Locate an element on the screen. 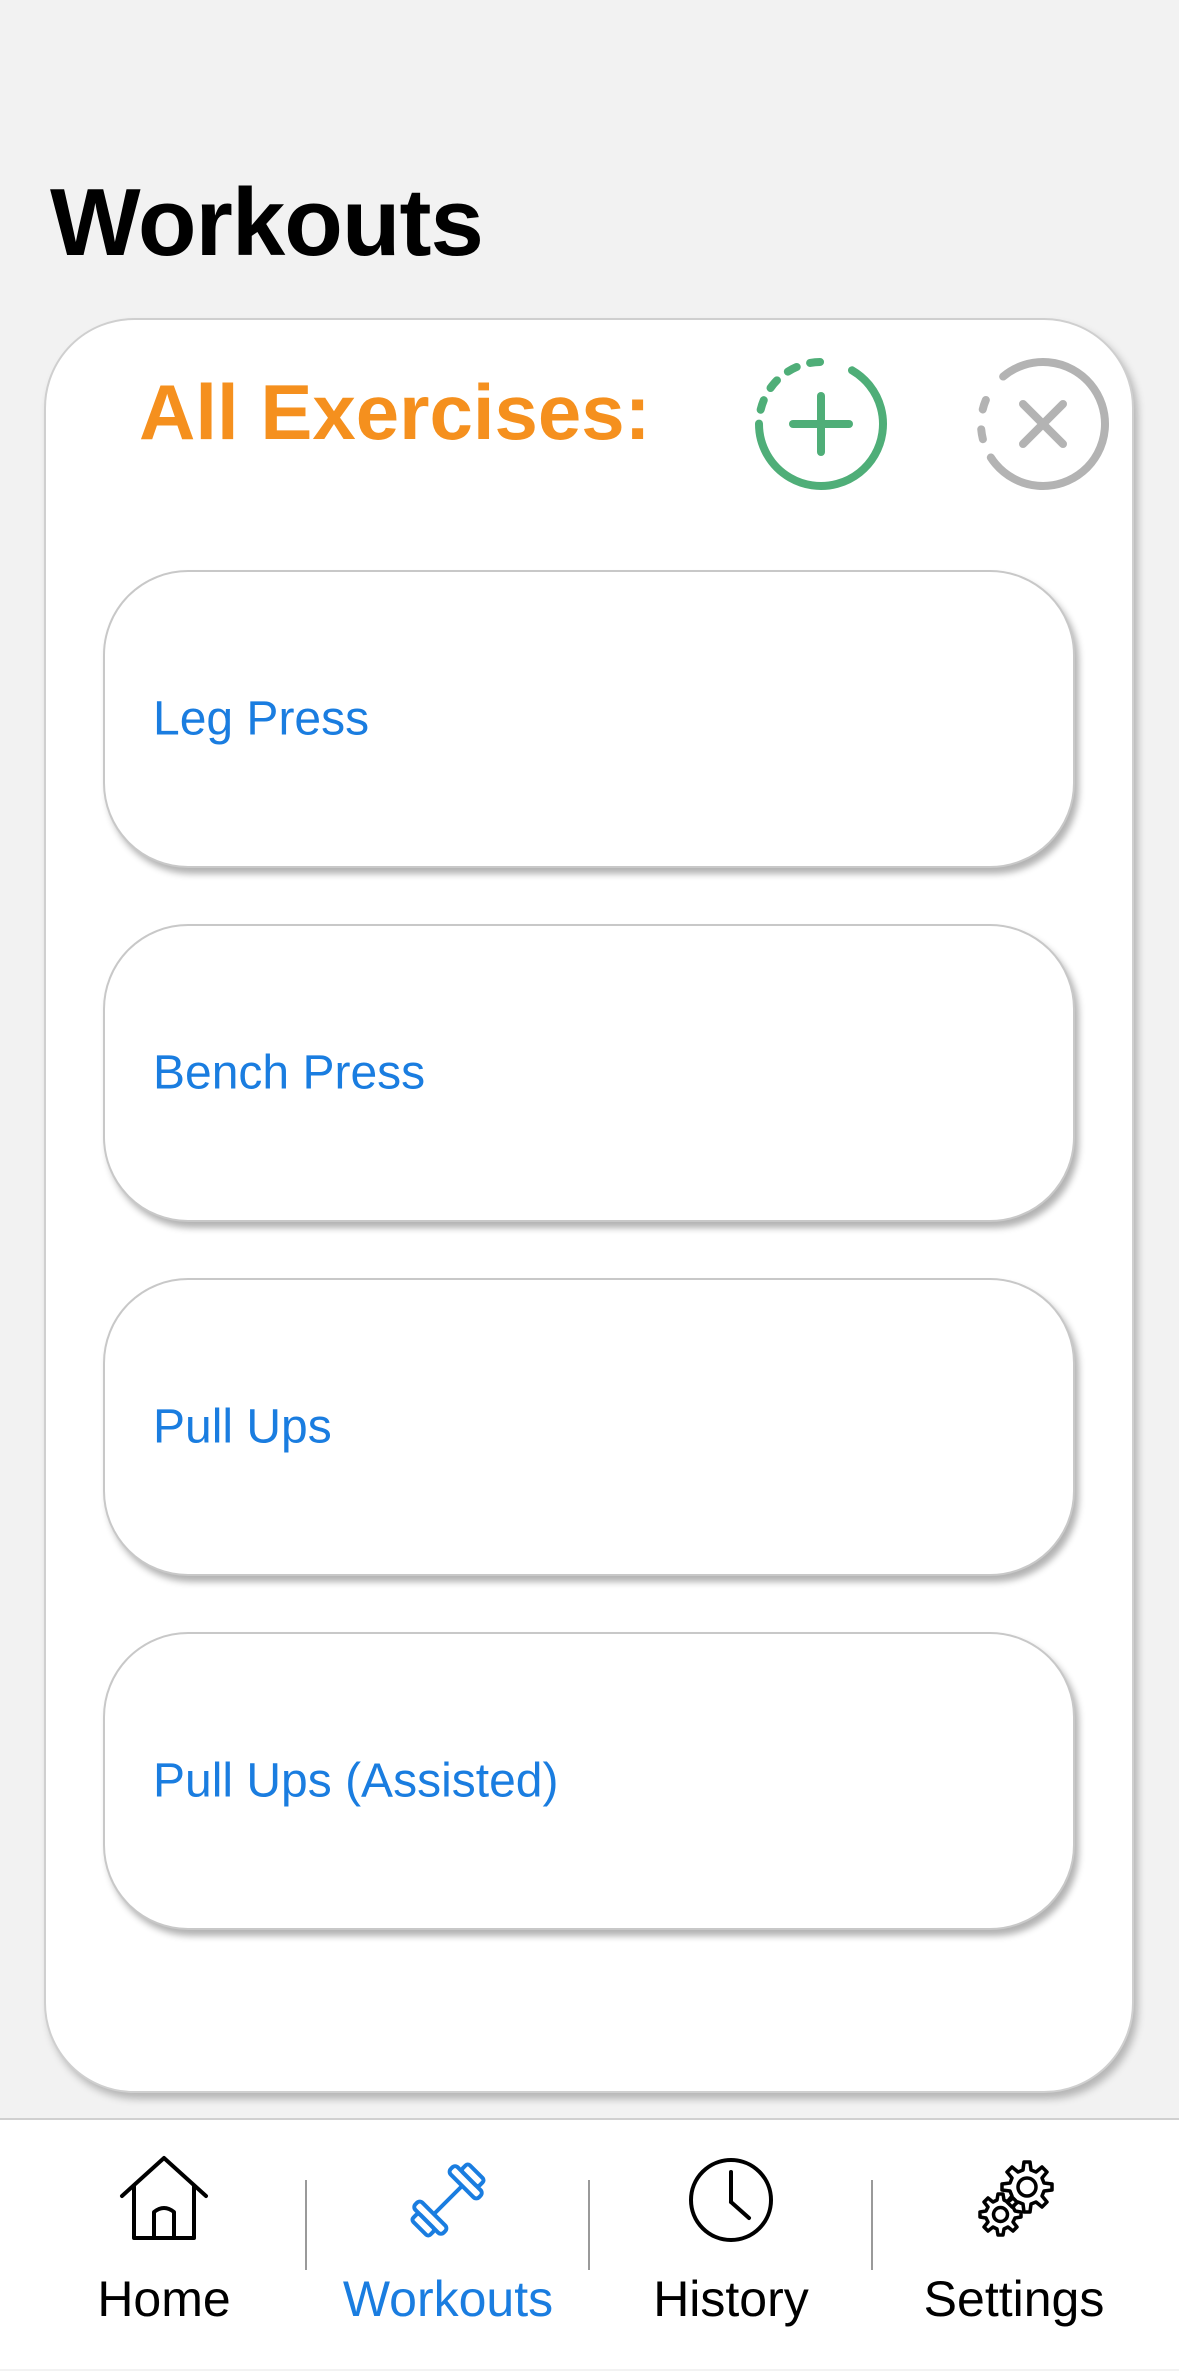 This screenshot has width=1179, height=2371. dumbbell-icon is located at coordinates (448, 2200).